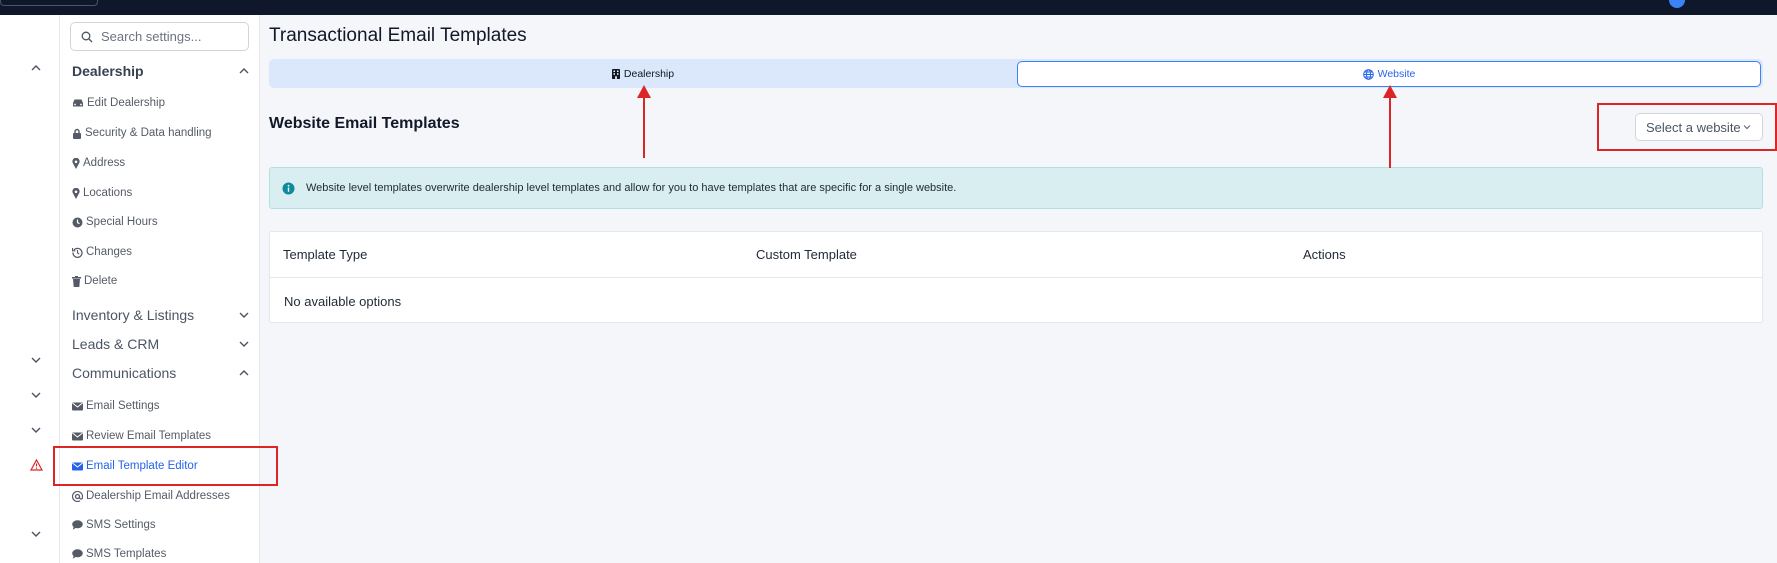  What do you see at coordinates (49, 3) in the screenshot?
I see `top-bar-button` at bounding box center [49, 3].